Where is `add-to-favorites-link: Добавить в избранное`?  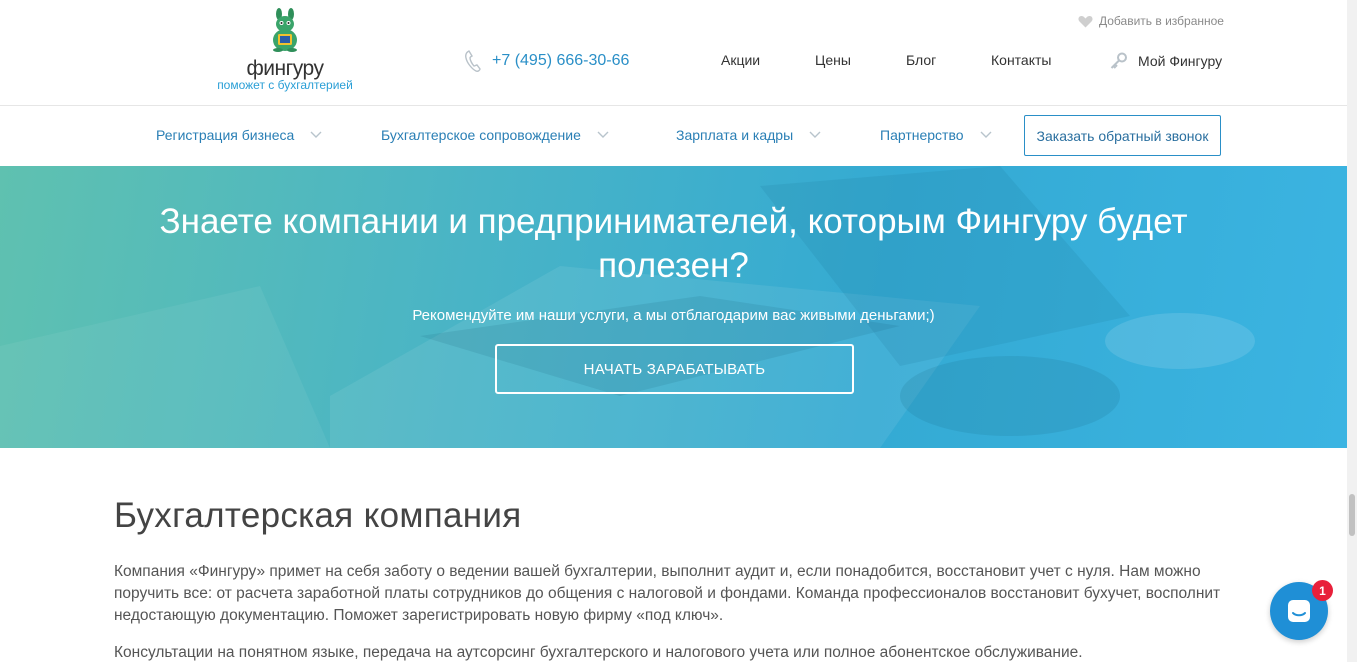 add-to-favorites-link: Добавить в избранное is located at coordinates (1151, 21).